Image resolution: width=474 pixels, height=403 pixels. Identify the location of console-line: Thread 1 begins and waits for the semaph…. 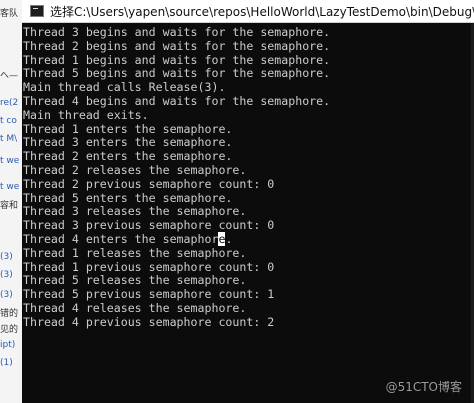
(177, 59).